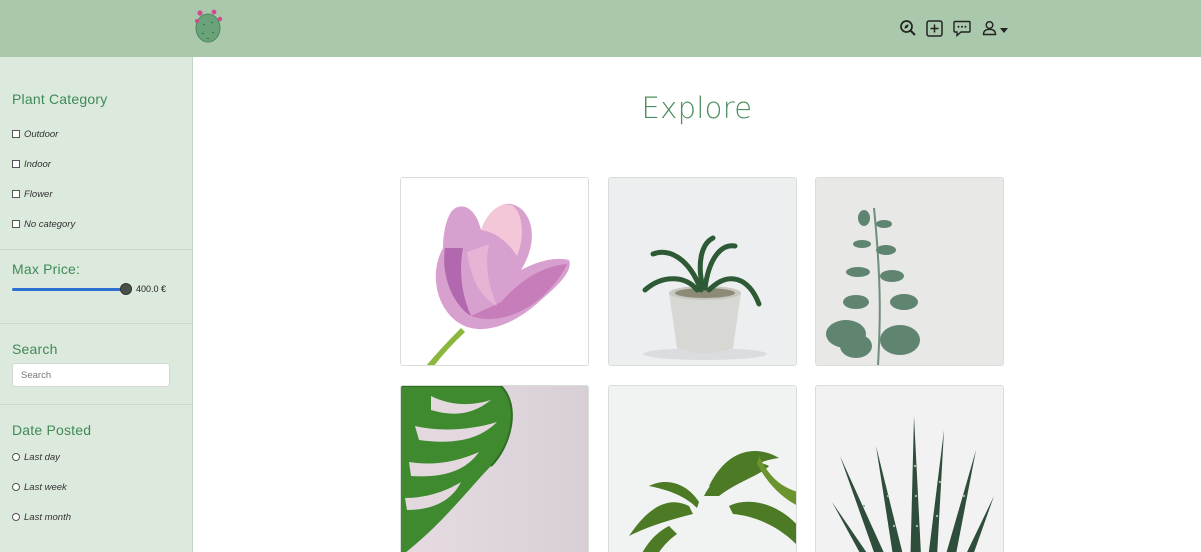  Describe the element at coordinates (91, 375) in the screenshot. I see `search-input` at that location.